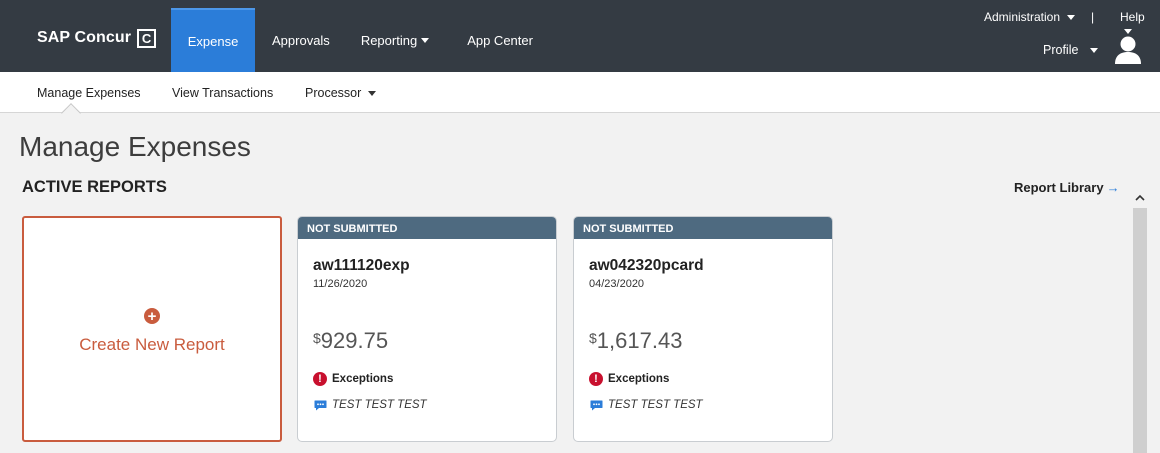 This screenshot has height=453, width=1160. I want to click on report-library-link: Report Library →, so click(1067, 187).